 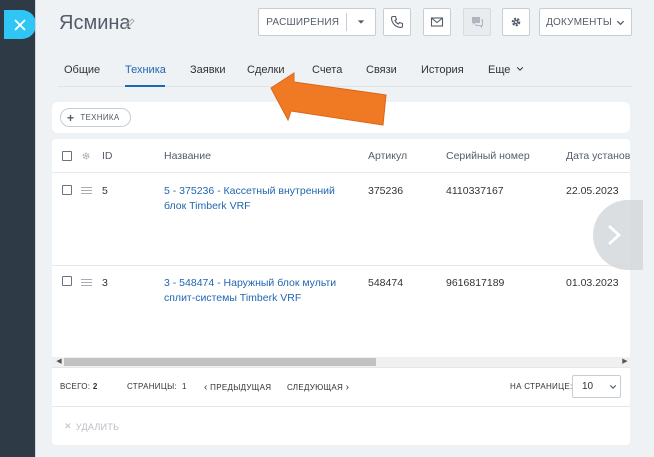 What do you see at coordinates (614, 235) in the screenshot?
I see `chevron-right-icon` at bounding box center [614, 235].